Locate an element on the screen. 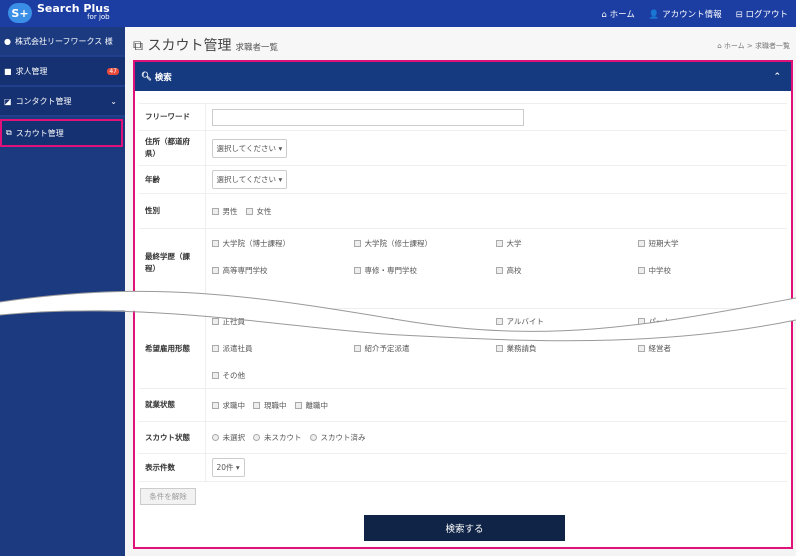 The height and width of the screenshot is (556, 796). education-option: 高校 is located at coordinates (562, 270).